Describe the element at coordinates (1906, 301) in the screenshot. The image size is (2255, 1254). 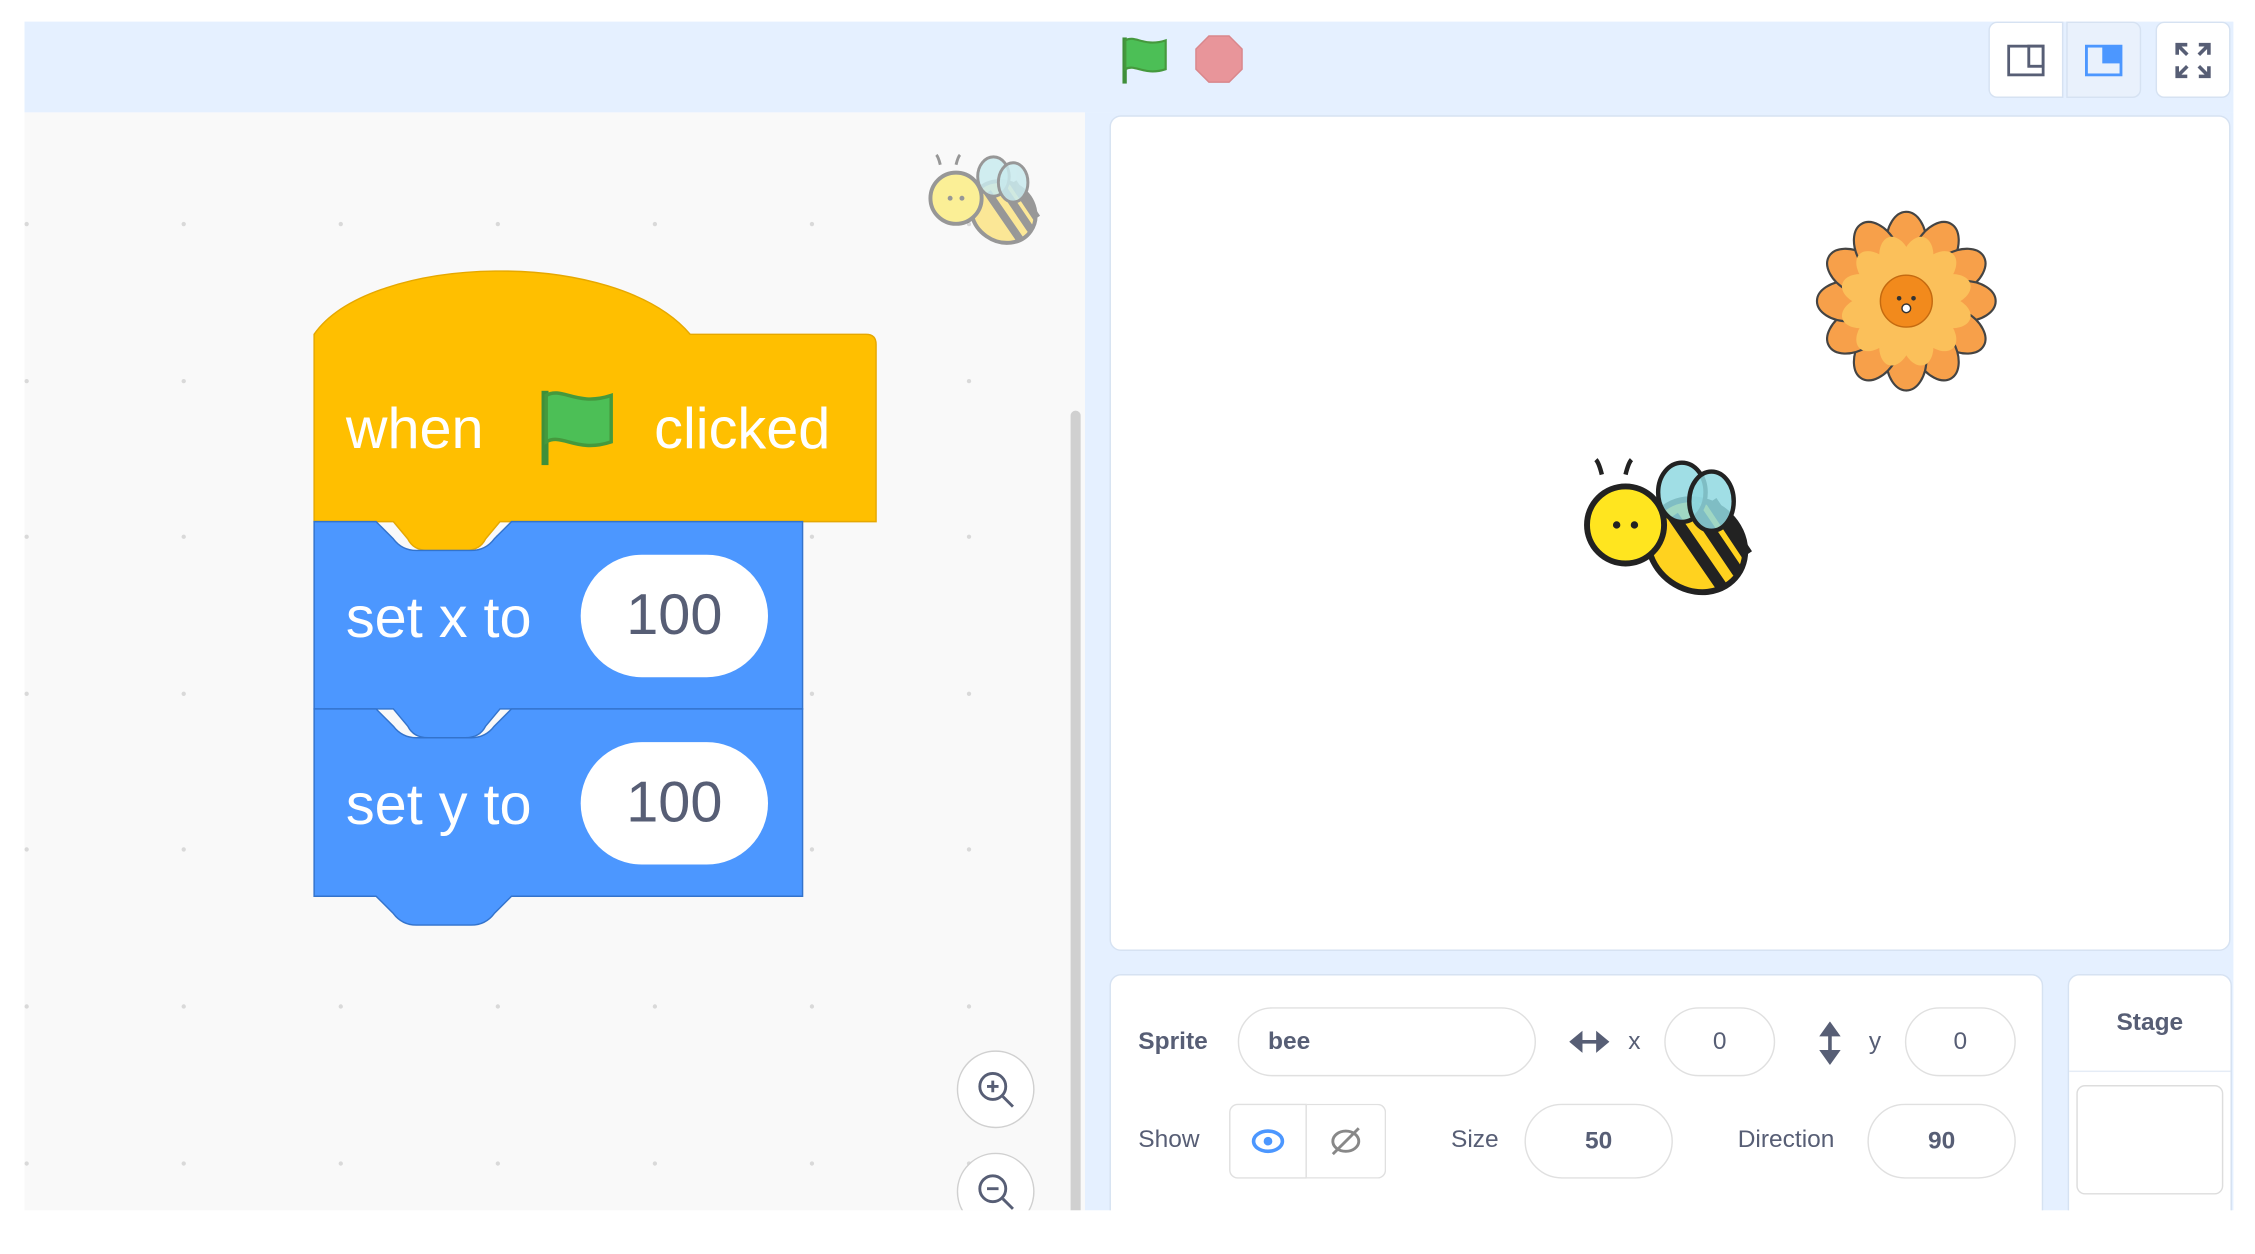
I see `flower-sprite` at that location.